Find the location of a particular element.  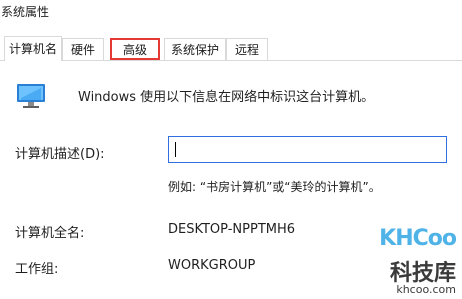

tab-computer-name: 计算机名 is located at coordinates (33, 48).